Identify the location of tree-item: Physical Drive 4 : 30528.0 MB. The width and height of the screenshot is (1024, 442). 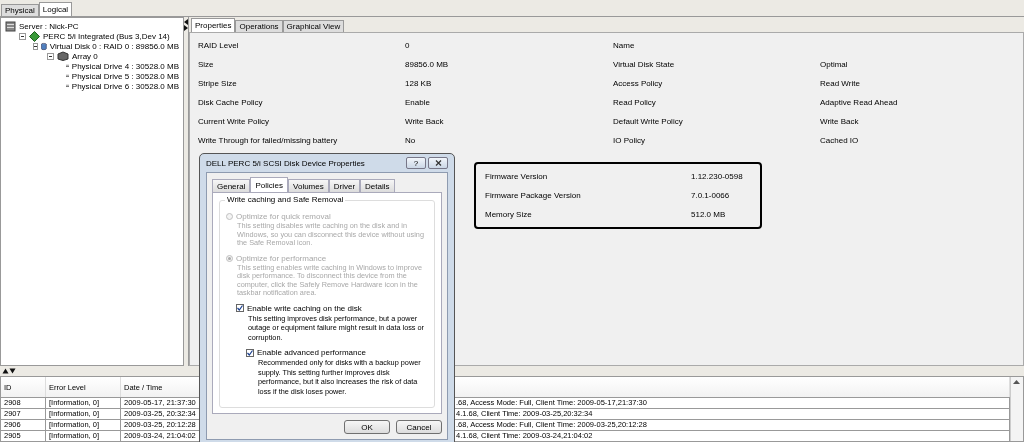
(125, 66).